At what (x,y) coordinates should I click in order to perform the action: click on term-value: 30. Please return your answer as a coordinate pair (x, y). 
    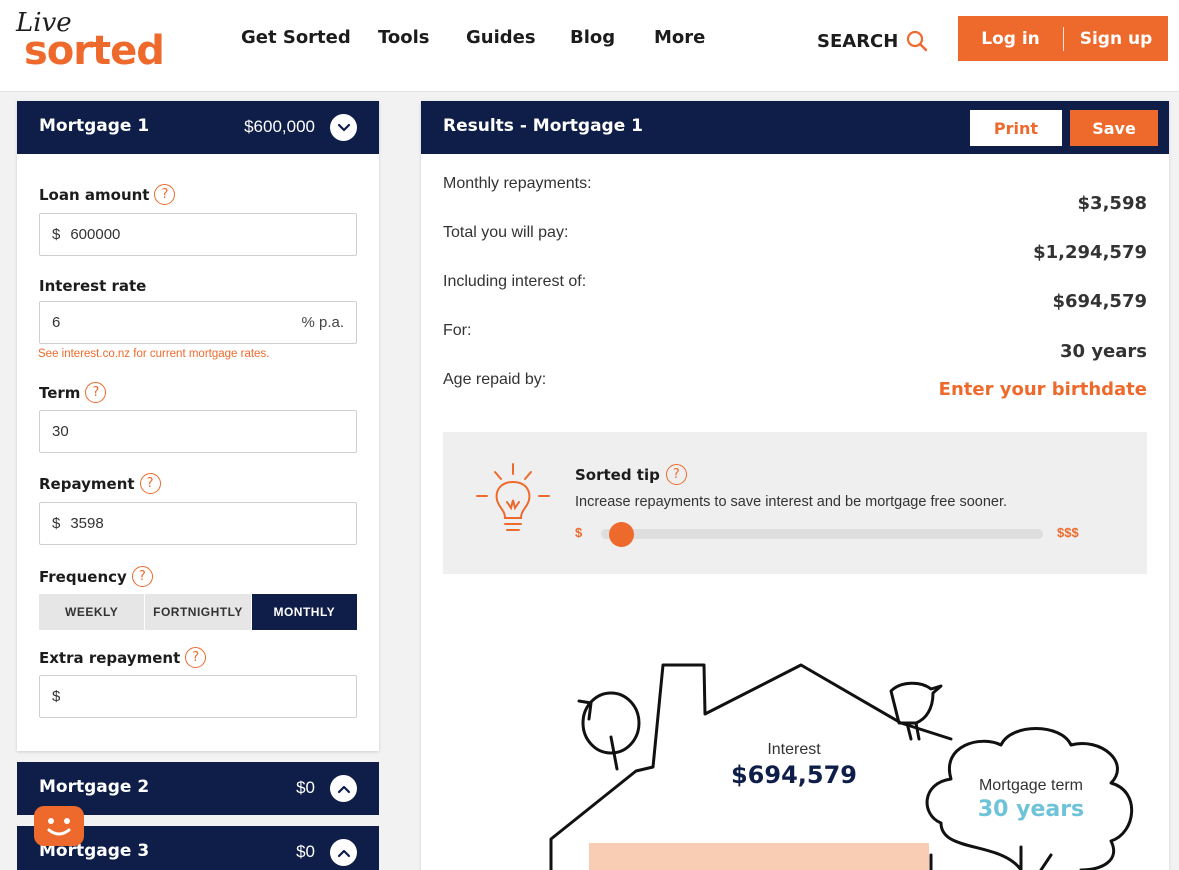
    Looking at the image, I should click on (60, 431).